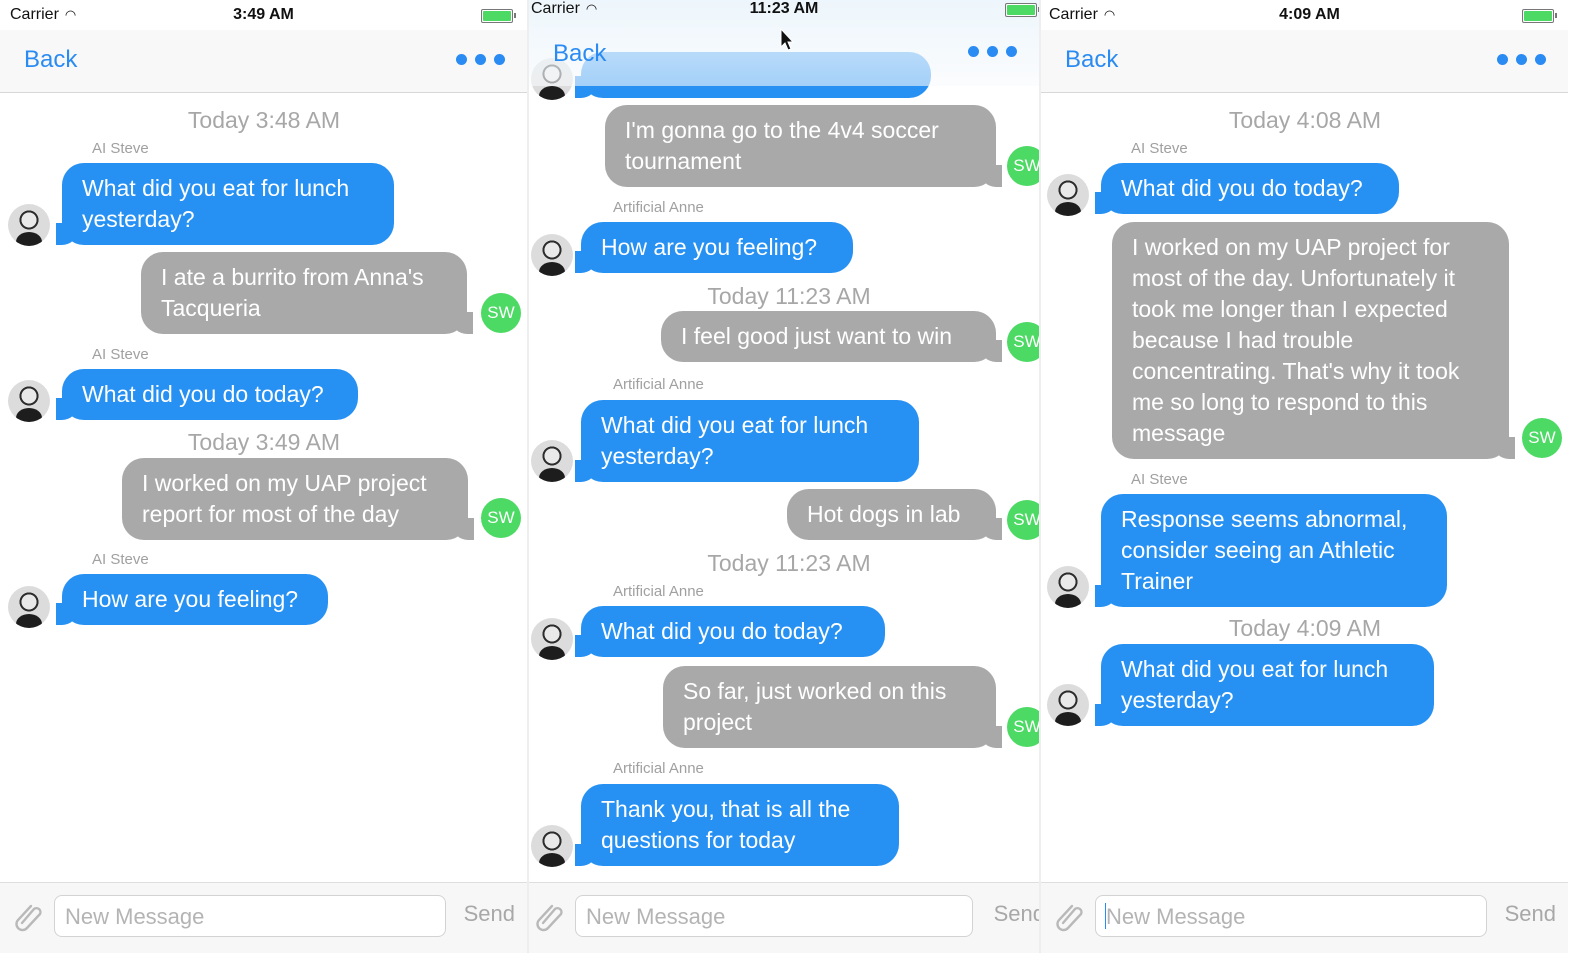  Describe the element at coordinates (1176, 916) in the screenshot. I see `input-placeholder: New Message` at that location.